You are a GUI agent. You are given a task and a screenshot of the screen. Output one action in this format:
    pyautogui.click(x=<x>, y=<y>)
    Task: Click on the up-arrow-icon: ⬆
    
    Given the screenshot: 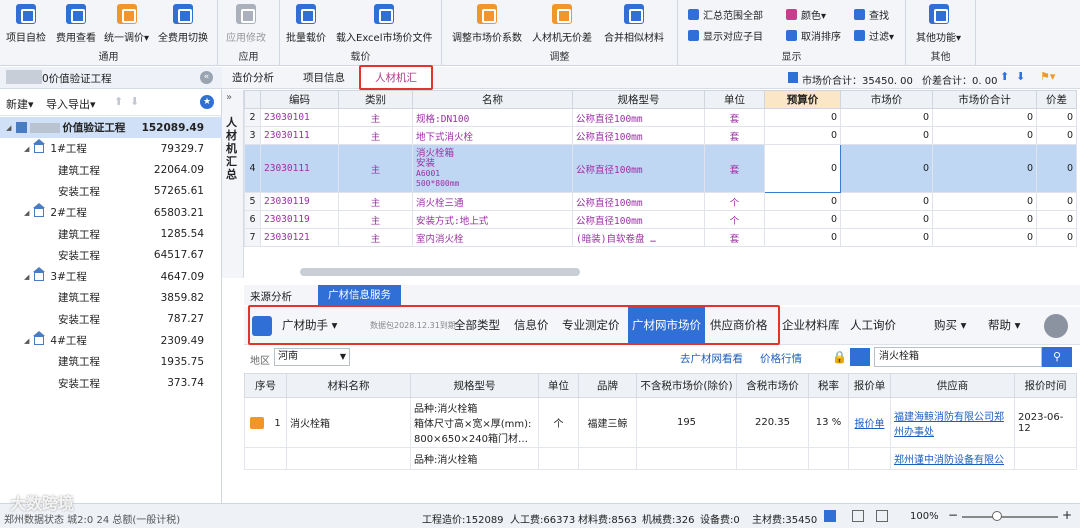 What is the action you would take?
    pyautogui.click(x=118, y=101)
    